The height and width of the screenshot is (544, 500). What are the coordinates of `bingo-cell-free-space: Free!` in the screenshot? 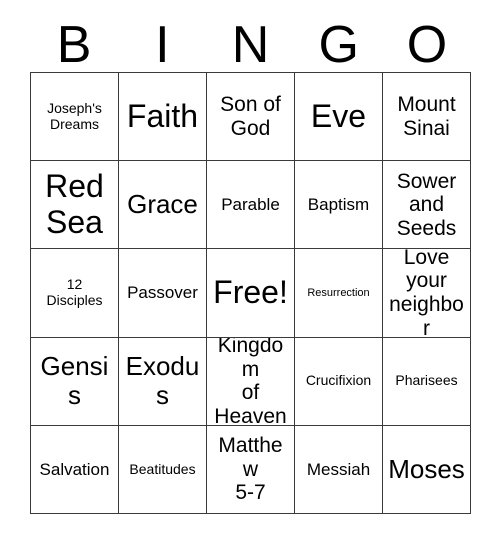 It's located at (251, 293).